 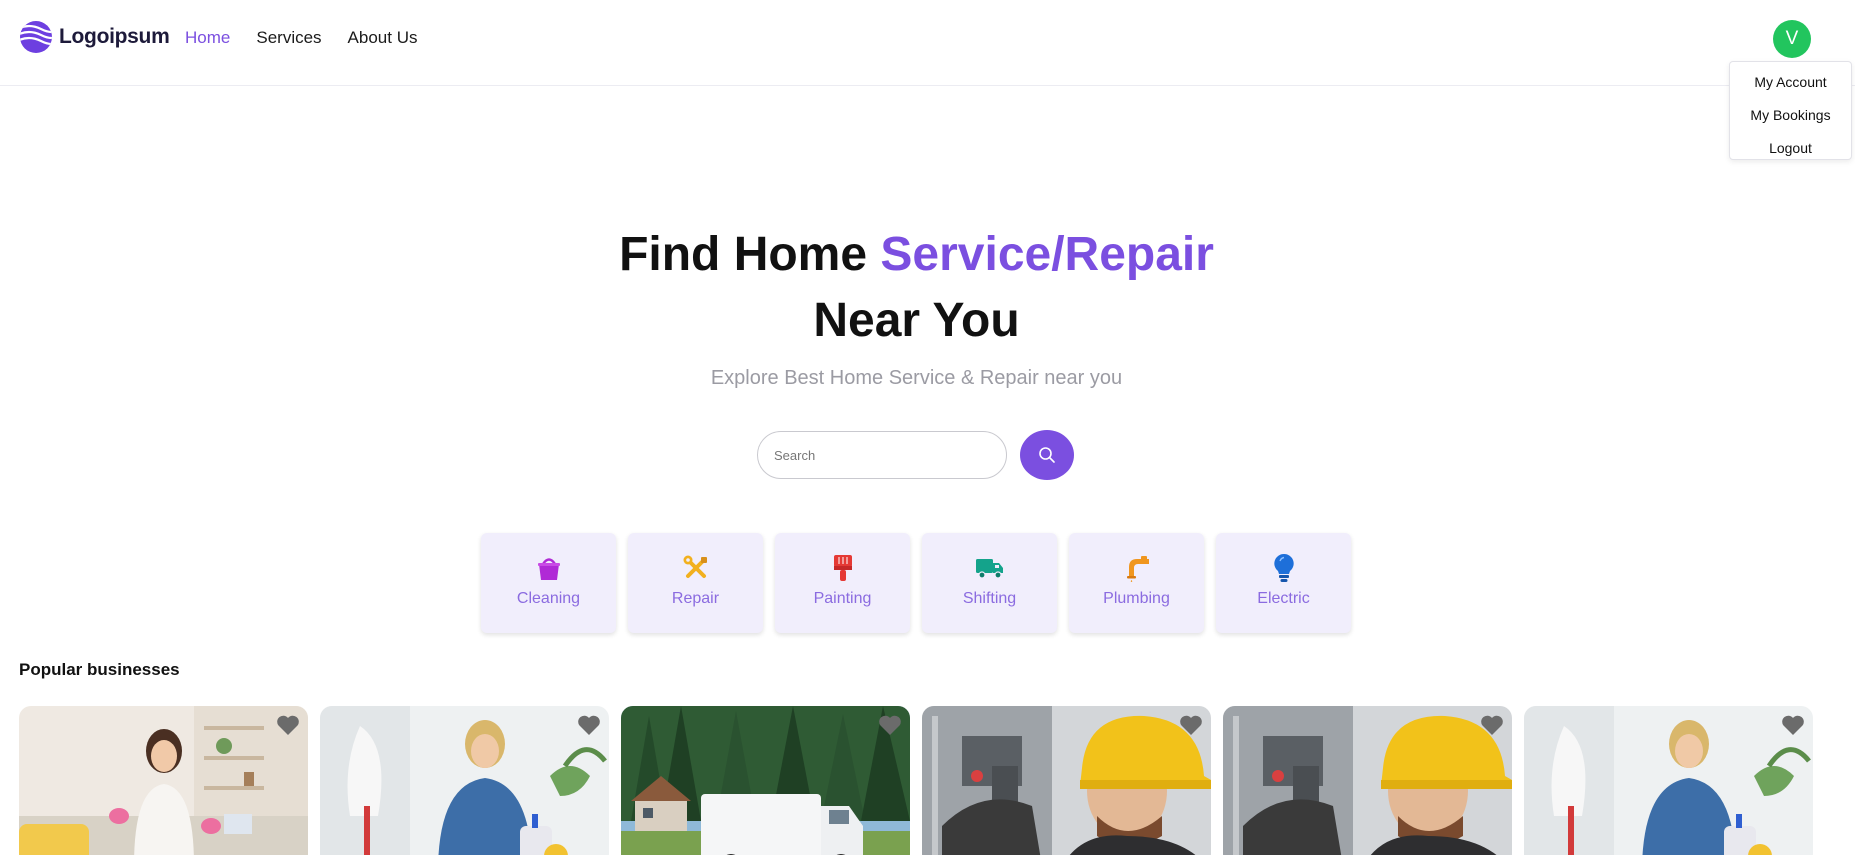 I want to click on nav-home: Home, so click(x=207, y=38).